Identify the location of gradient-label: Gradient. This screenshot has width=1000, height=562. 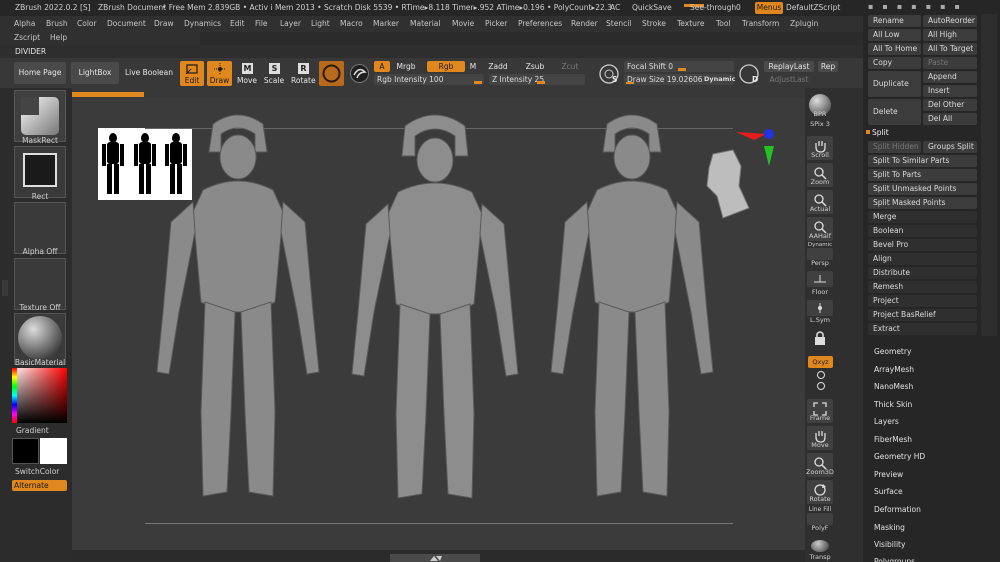
(42, 430).